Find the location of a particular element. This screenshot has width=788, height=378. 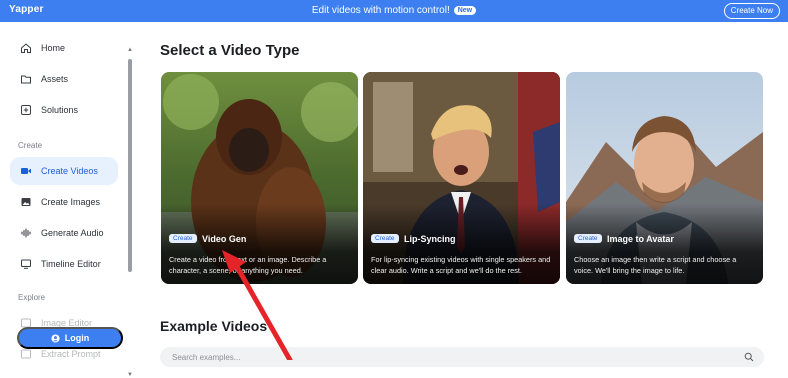

sidebar-item-home: Home is located at coordinates (64, 48).